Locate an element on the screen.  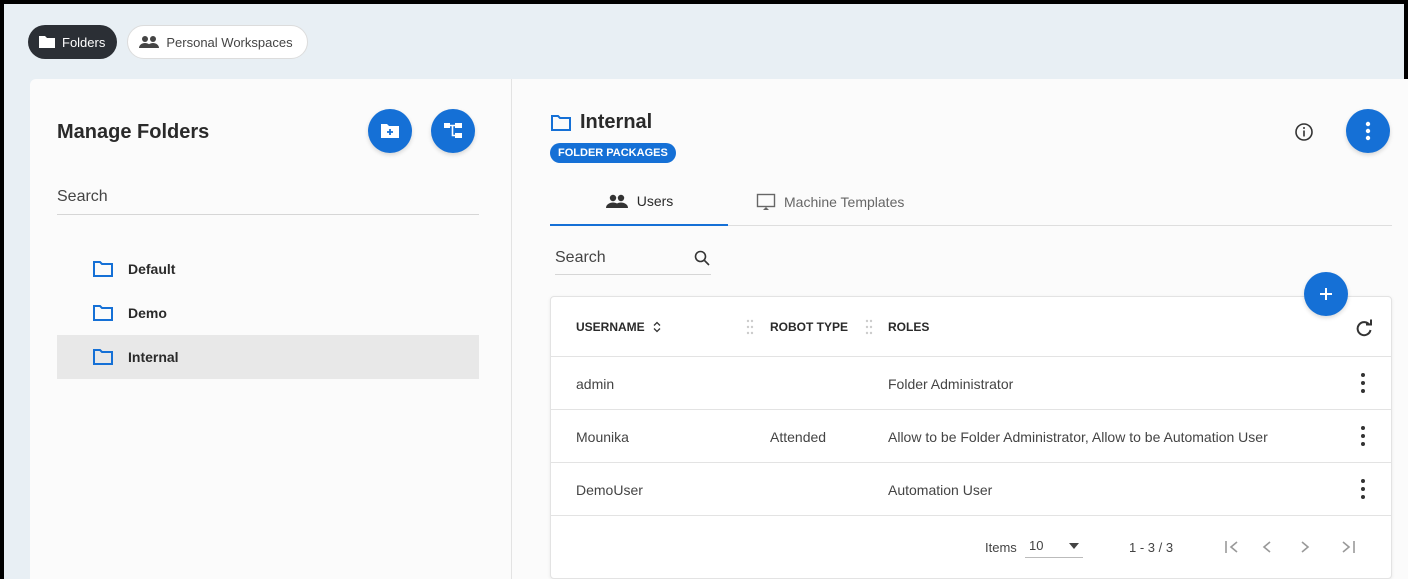
add-folder-icon is located at coordinates (390, 131).